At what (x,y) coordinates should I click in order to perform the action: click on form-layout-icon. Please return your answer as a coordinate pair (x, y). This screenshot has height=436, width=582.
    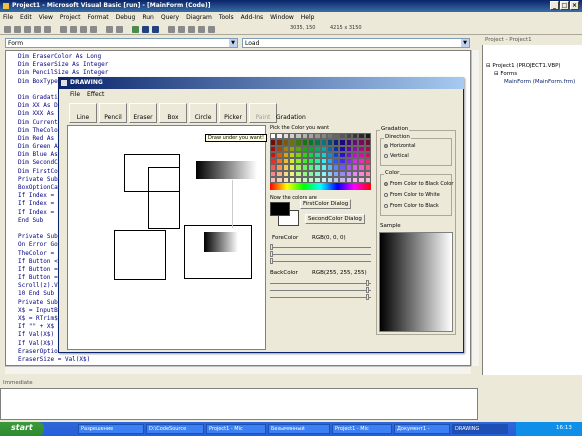
    Looking at the image, I should click on (191, 29).